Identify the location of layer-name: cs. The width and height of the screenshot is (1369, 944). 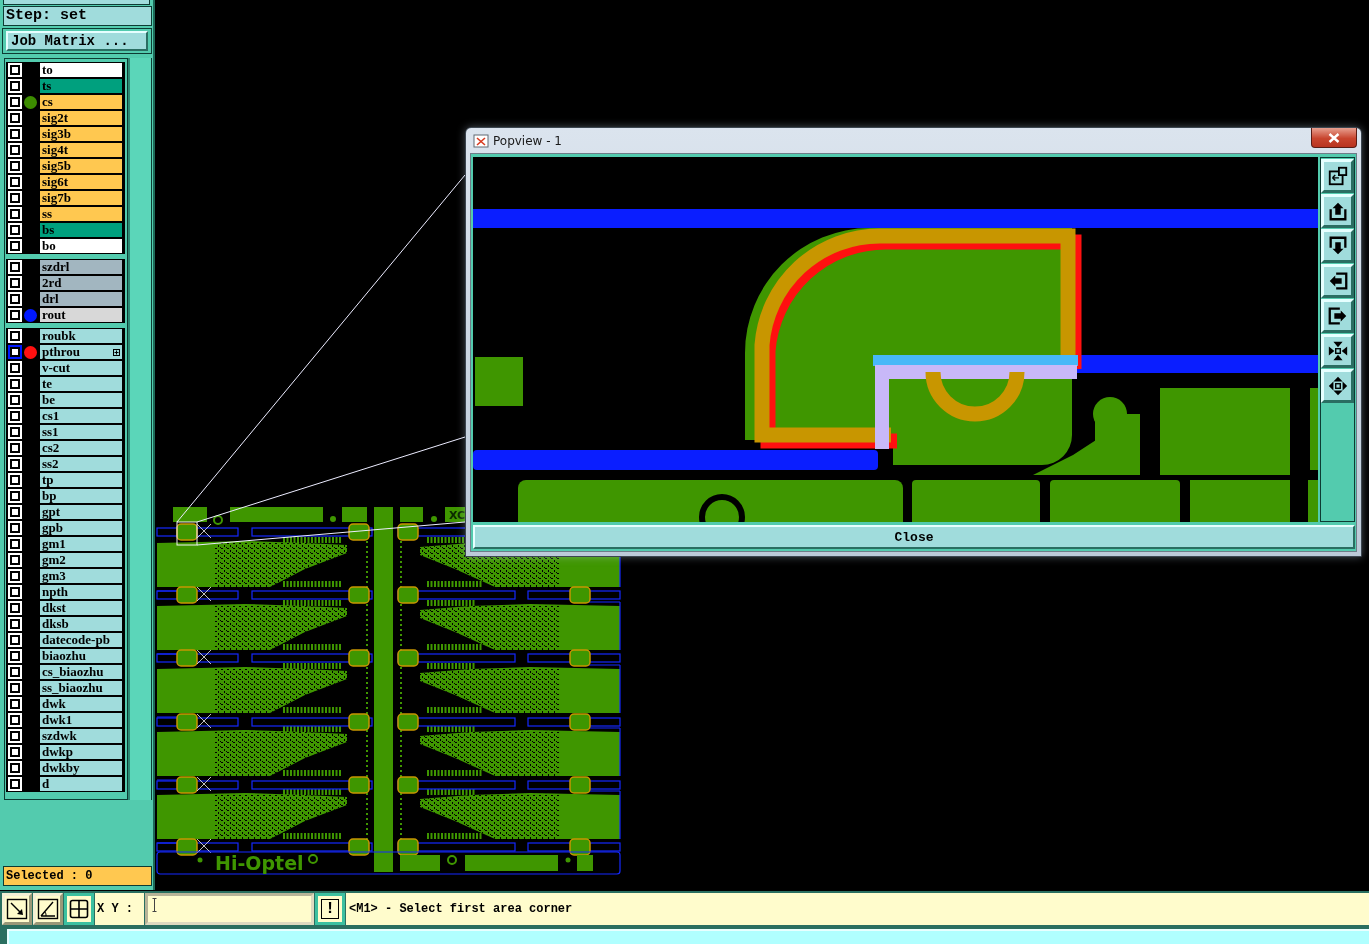
(81, 102).